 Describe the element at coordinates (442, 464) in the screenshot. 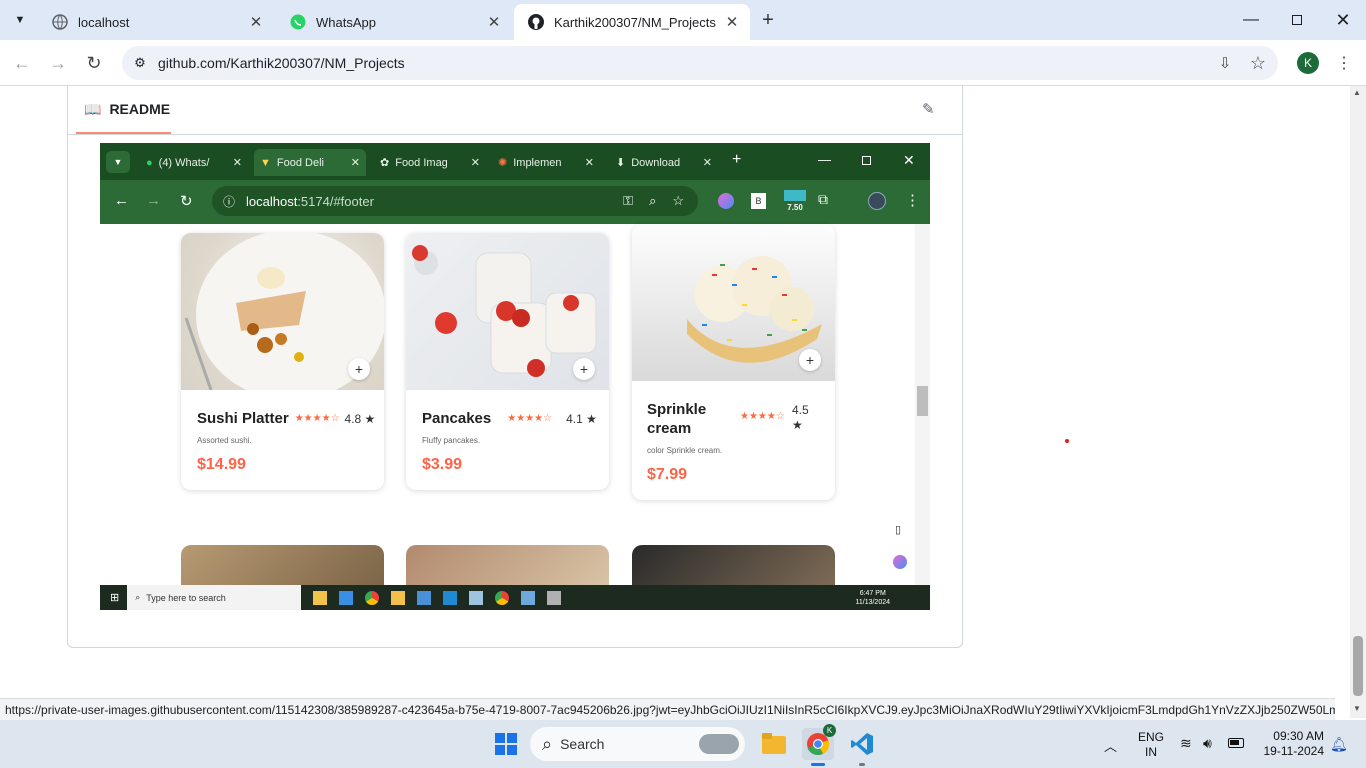

I see `food-price: $3.99` at that location.